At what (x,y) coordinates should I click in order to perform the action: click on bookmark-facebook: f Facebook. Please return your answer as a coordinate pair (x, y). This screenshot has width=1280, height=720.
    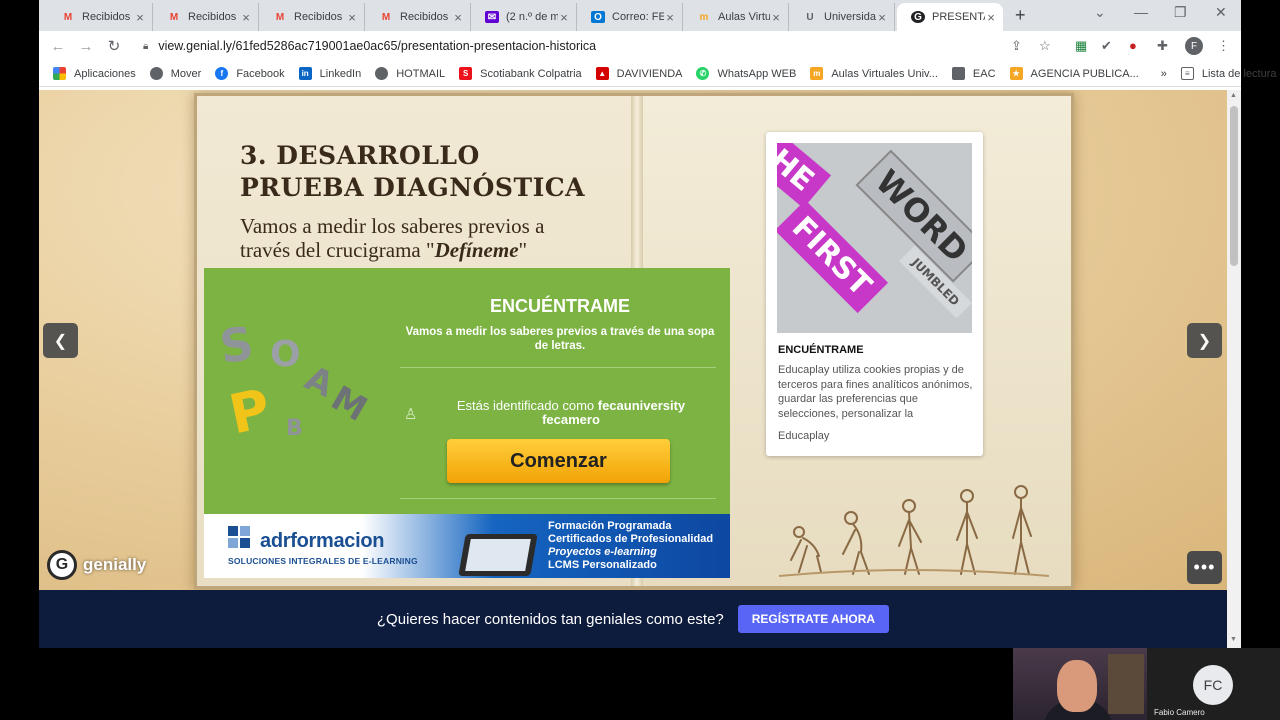
    Looking at the image, I should click on (250, 73).